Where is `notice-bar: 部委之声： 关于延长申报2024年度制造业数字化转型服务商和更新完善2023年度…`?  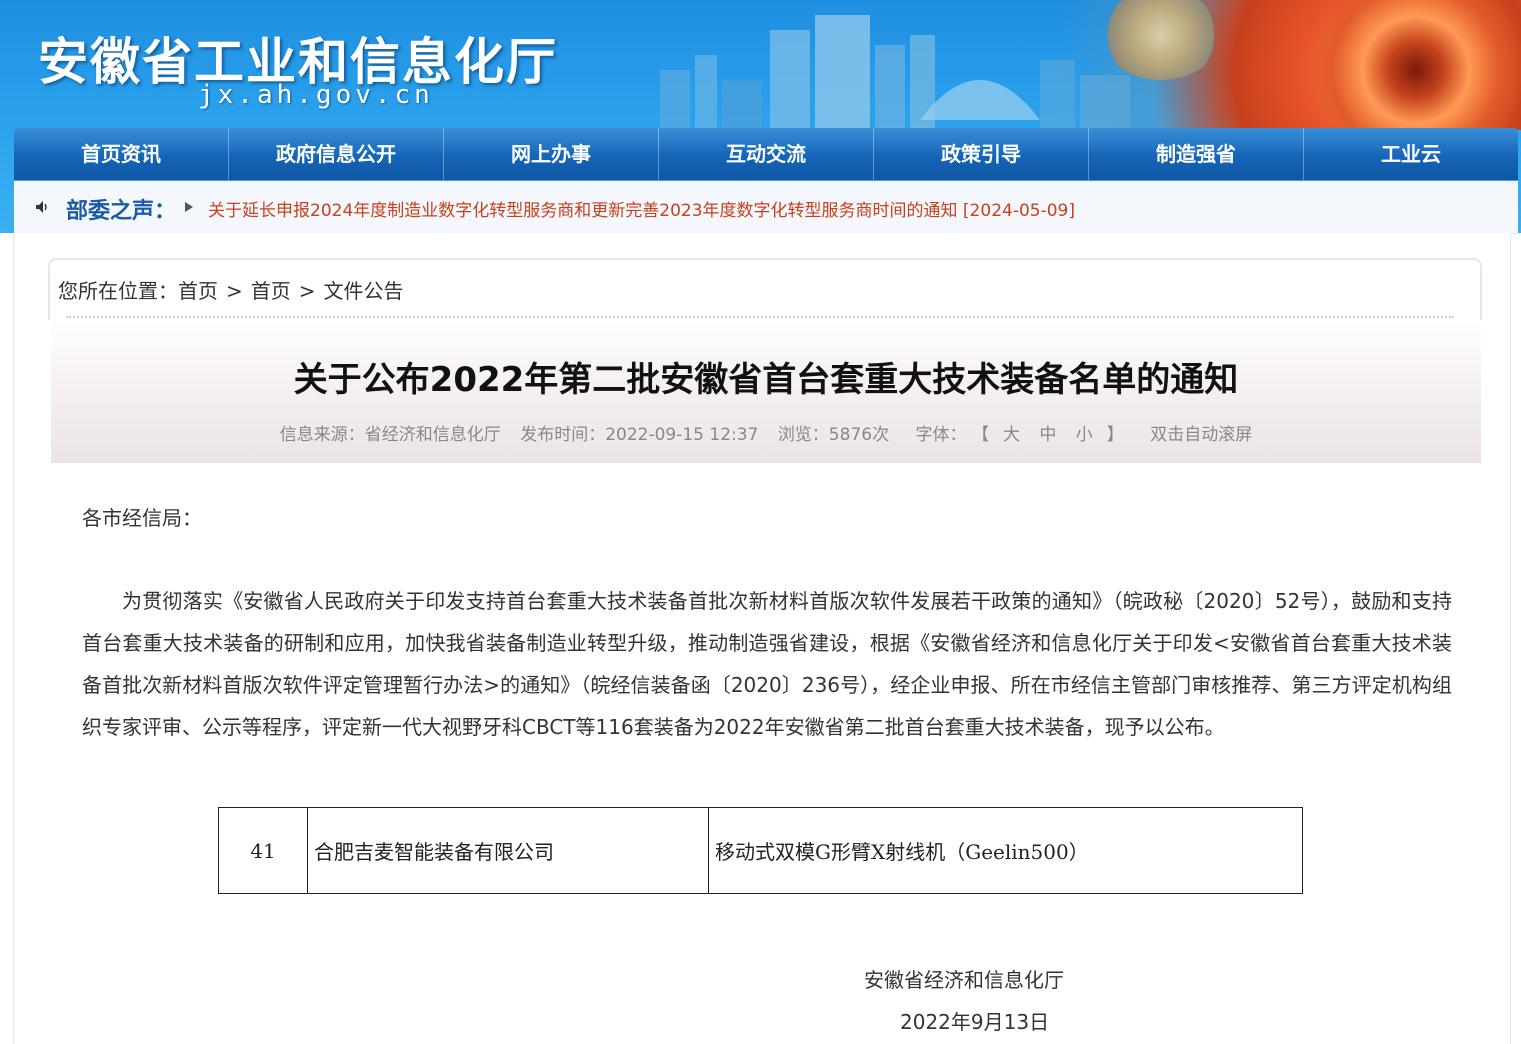 notice-bar: 部委之声： 关于延长申报2024年度制造业数字化转型服务商和更新完善2023年度… is located at coordinates (766, 207).